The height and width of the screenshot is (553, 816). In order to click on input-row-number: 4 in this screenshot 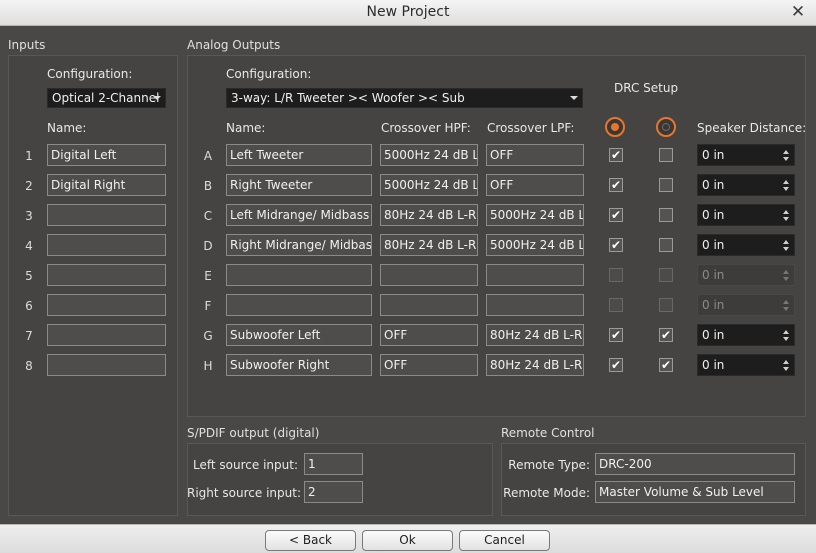, I will do `click(29, 246)`.